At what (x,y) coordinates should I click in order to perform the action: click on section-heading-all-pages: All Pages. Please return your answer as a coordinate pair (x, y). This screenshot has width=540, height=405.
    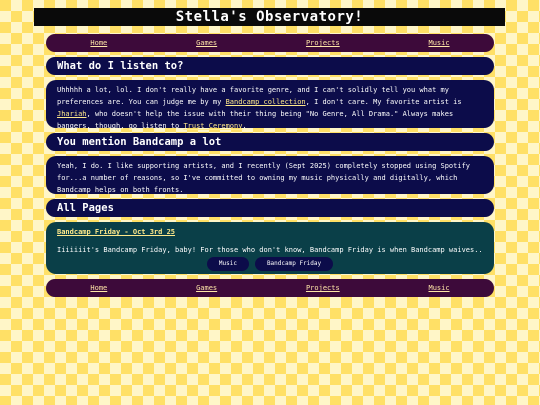
    Looking at the image, I should click on (270, 208).